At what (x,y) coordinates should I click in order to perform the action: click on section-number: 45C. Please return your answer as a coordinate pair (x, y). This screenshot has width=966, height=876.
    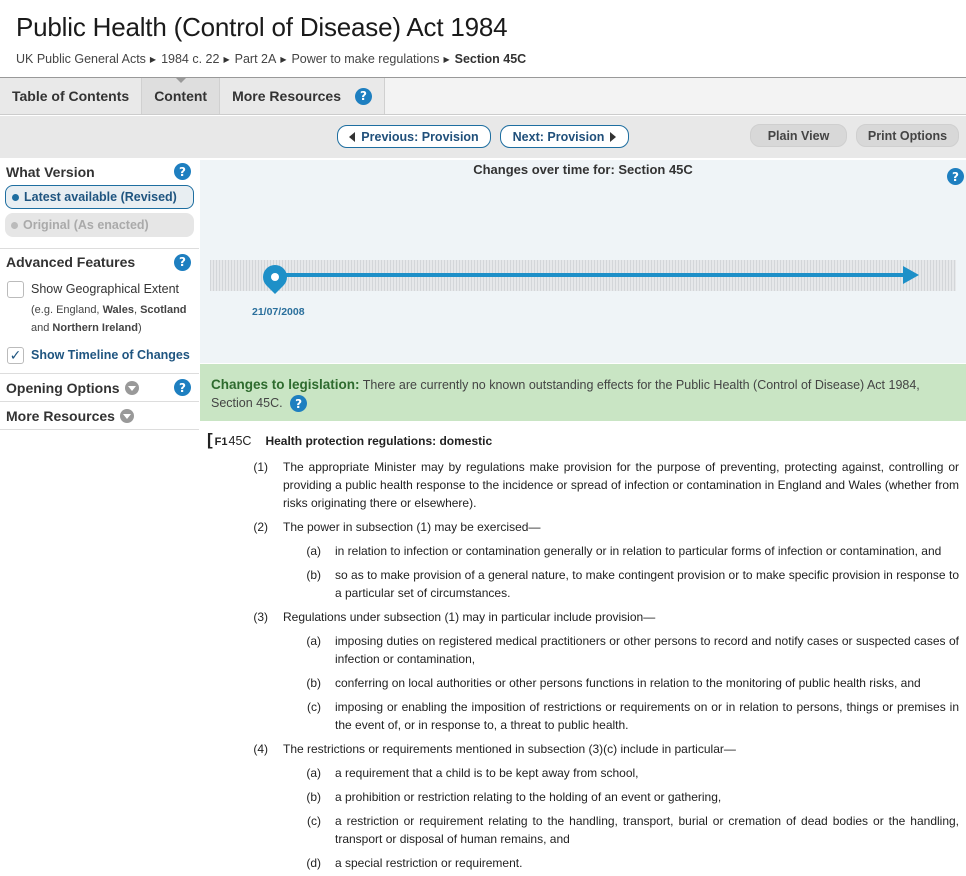
    Looking at the image, I should click on (240, 441).